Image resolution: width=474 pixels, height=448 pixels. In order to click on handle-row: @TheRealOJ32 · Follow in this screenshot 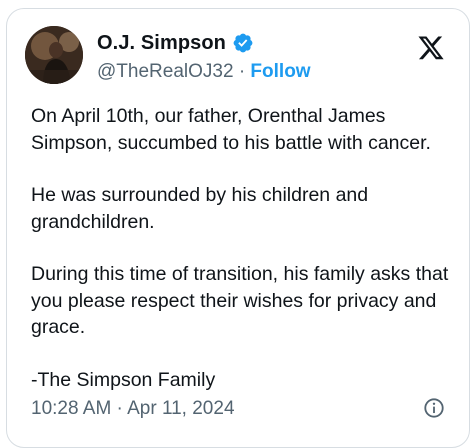, I will do `click(204, 72)`.